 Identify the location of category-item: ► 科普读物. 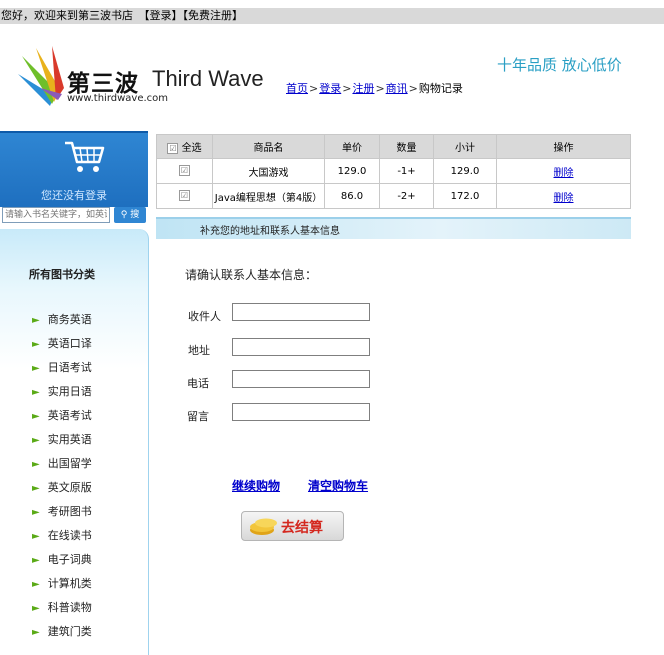
(62, 607).